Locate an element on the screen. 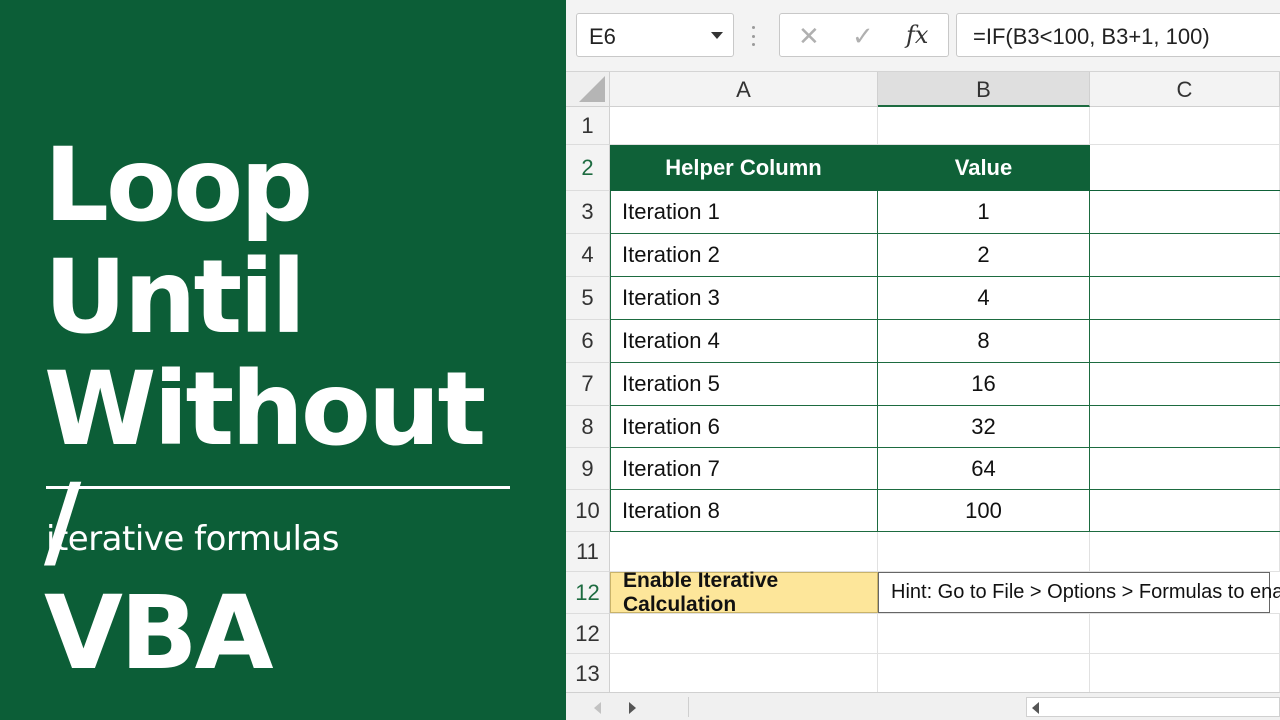 This screenshot has width=1280, height=720. table-row: Iteration 3 4 is located at coordinates (945, 298).